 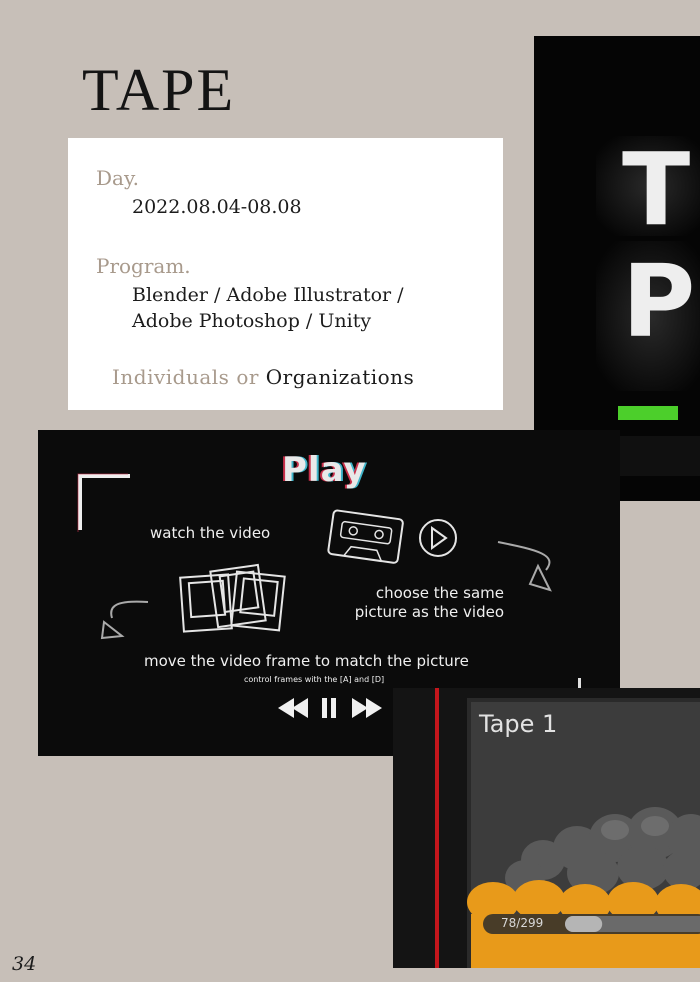 I want to click on organizations-text: Organizations, so click(x=340, y=377).